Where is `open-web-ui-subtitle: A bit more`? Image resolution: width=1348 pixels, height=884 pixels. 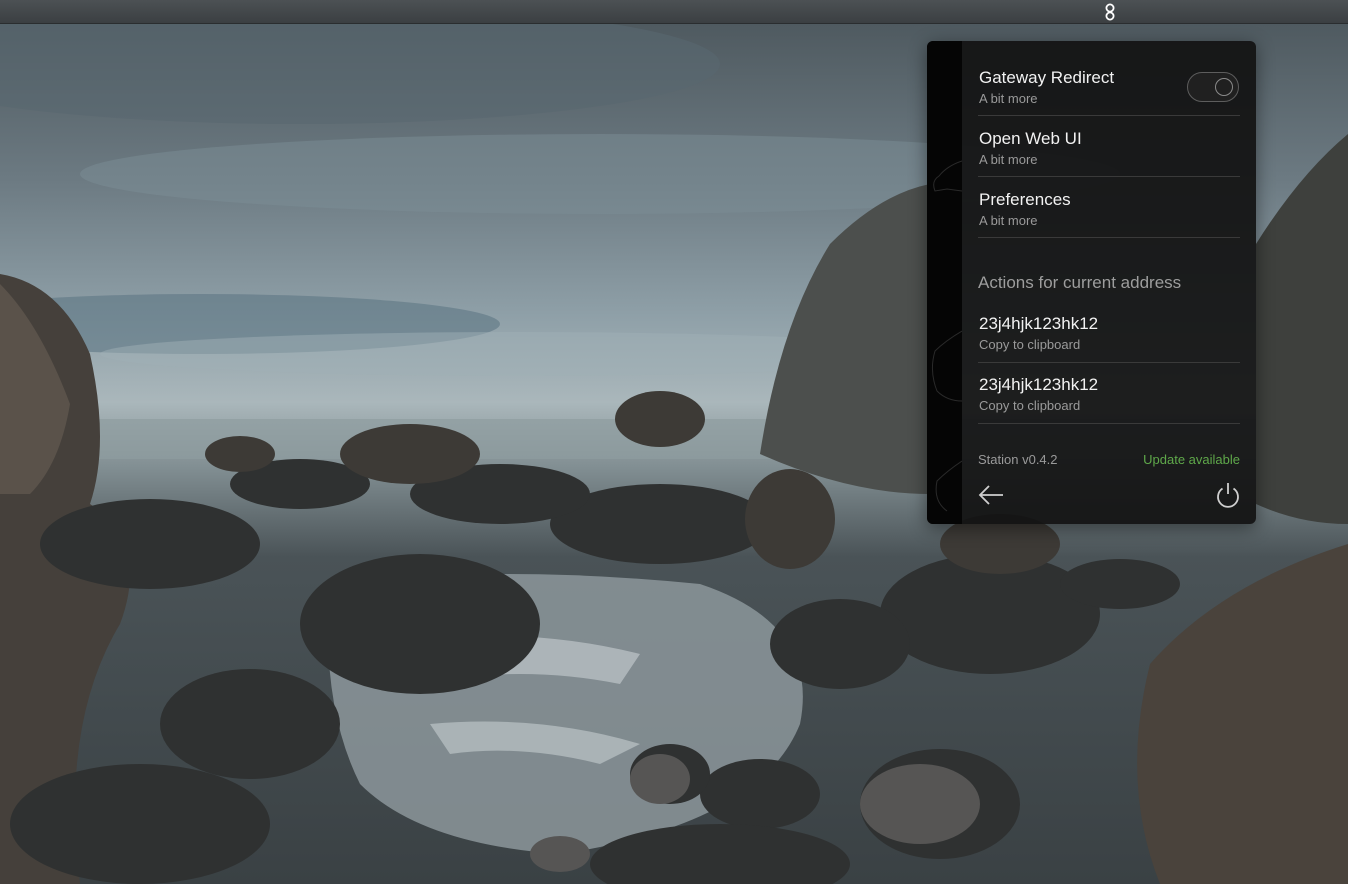
open-web-ui-subtitle: A bit more is located at coordinates (1008, 159).